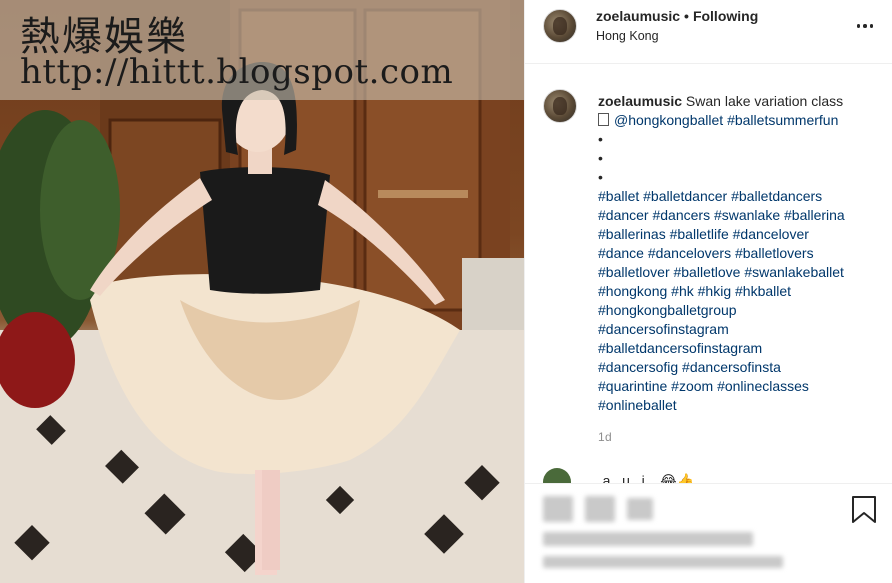 The width and height of the screenshot is (892, 583). I want to click on hashtag-line: #quarintine #zoom #onlineclasses, so click(743, 386).